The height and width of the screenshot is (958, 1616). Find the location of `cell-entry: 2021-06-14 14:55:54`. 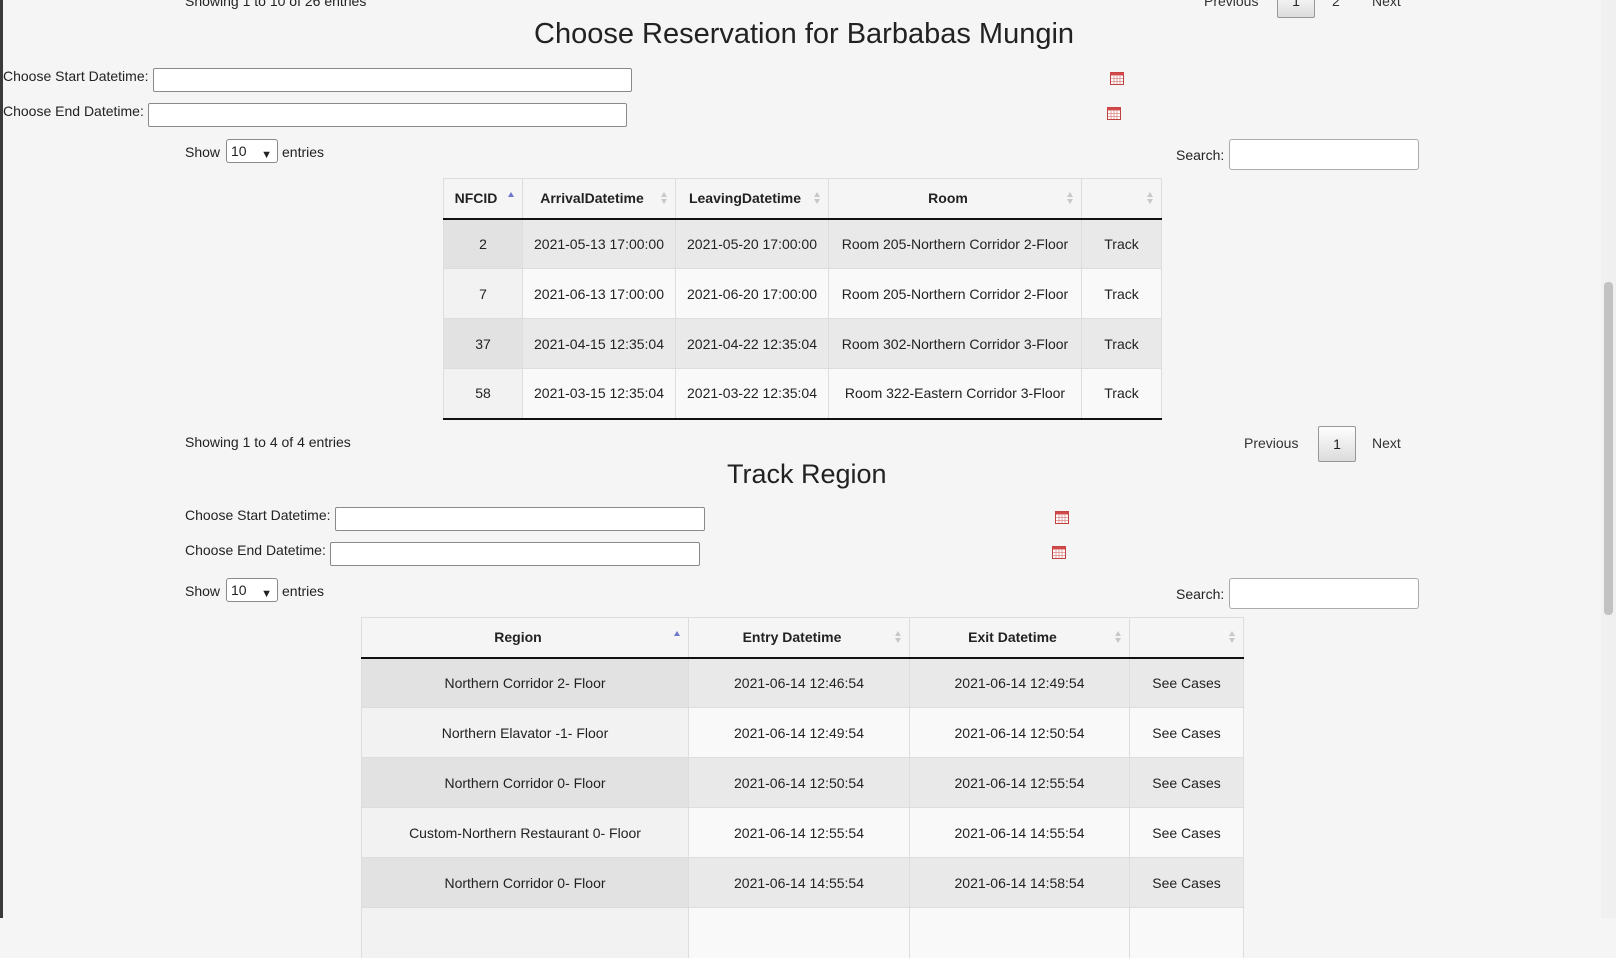

cell-entry: 2021-06-14 14:55:54 is located at coordinates (799, 882).